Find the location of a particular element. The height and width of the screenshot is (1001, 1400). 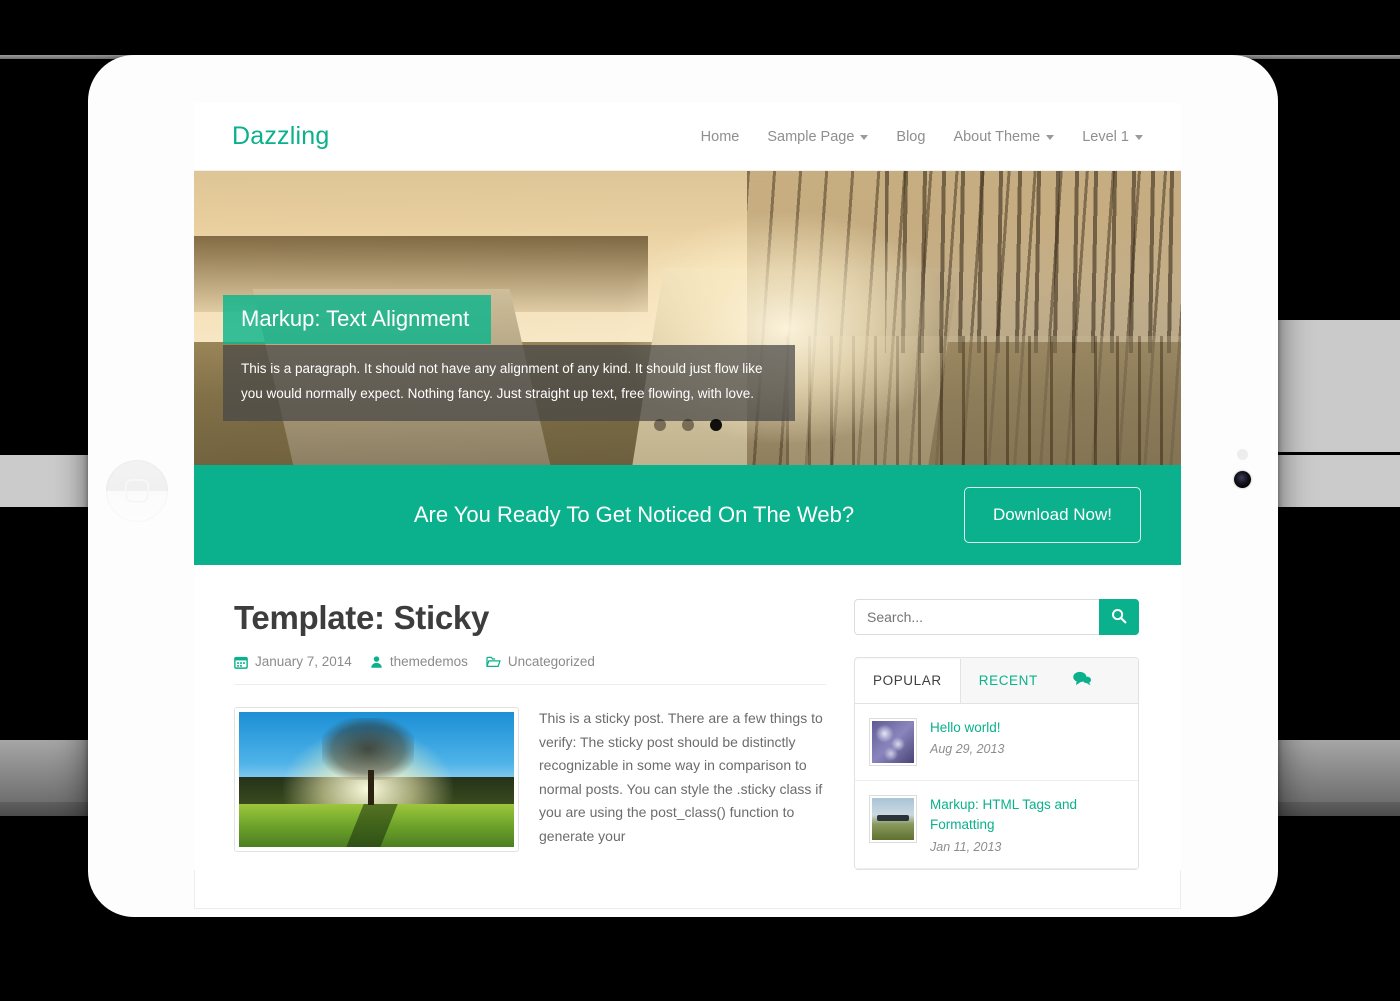

ambient-light-sensor is located at coordinates (1242, 454).